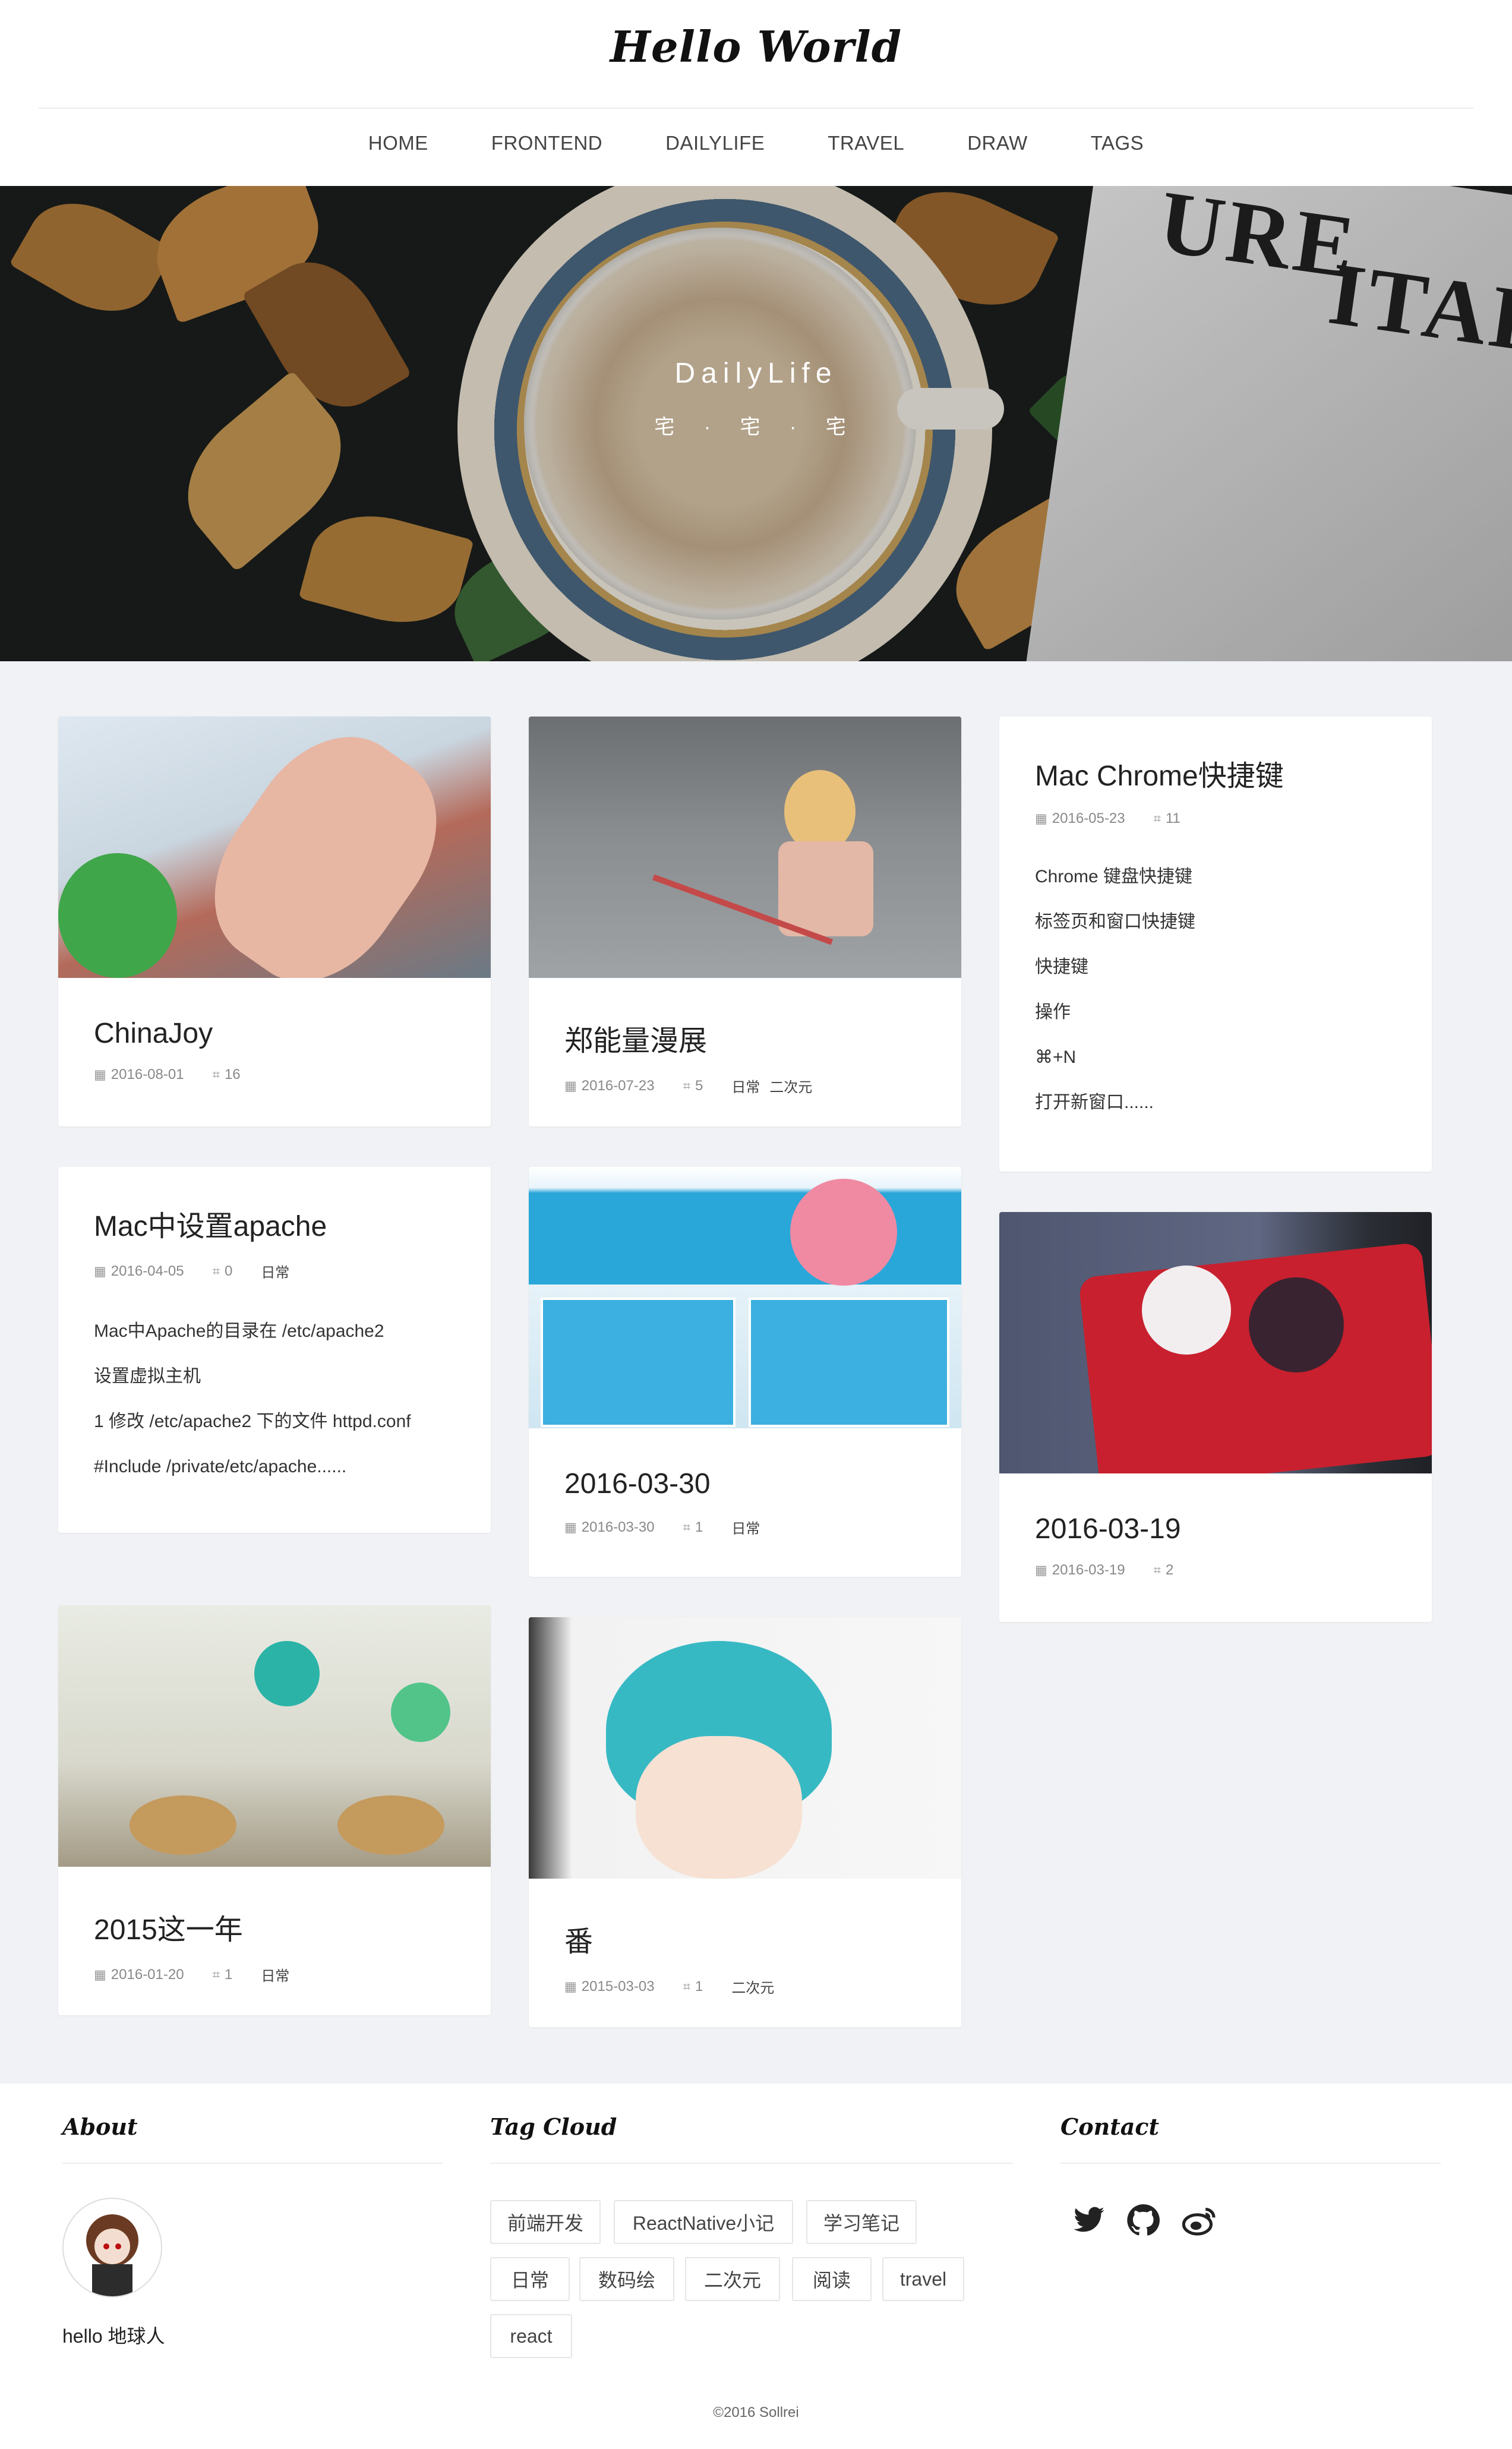 The height and width of the screenshot is (2449, 1512). I want to click on post-title: 郑能量漫展, so click(762, 1038).